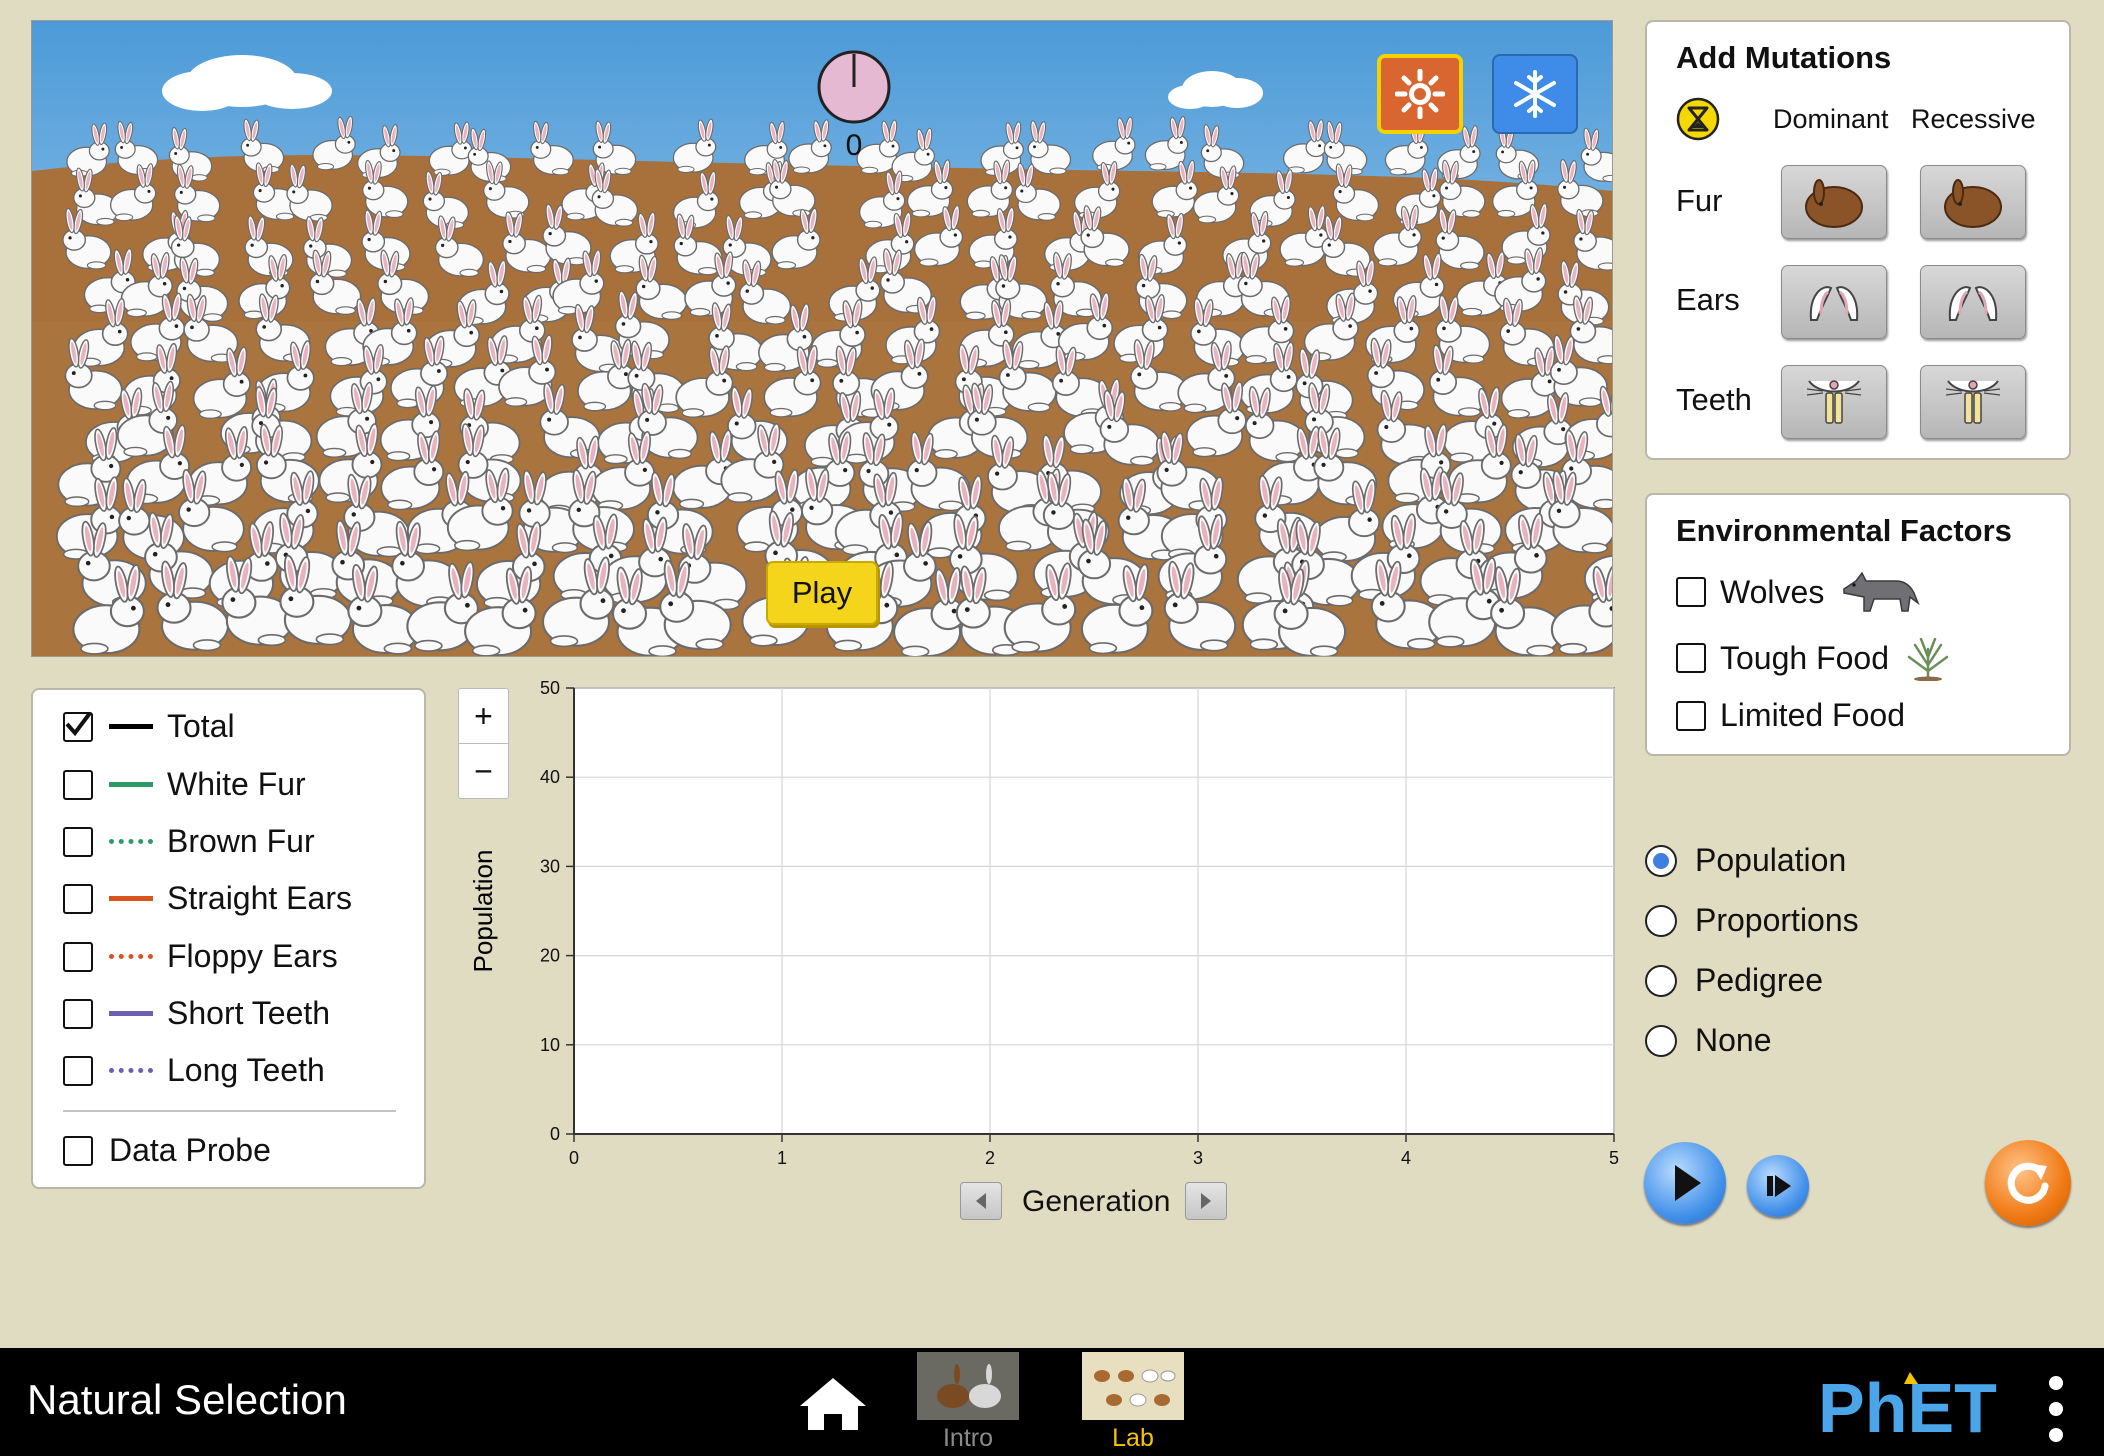  Describe the element at coordinates (194, 1070) in the screenshot. I see `legend-item-long-teeth: Long Teeth` at that location.